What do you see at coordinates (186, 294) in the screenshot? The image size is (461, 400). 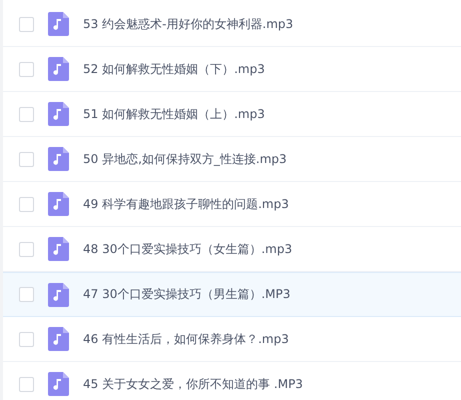 I see `file-name: 47 30个口爱实操技巧（男生篇）.MP3` at bounding box center [186, 294].